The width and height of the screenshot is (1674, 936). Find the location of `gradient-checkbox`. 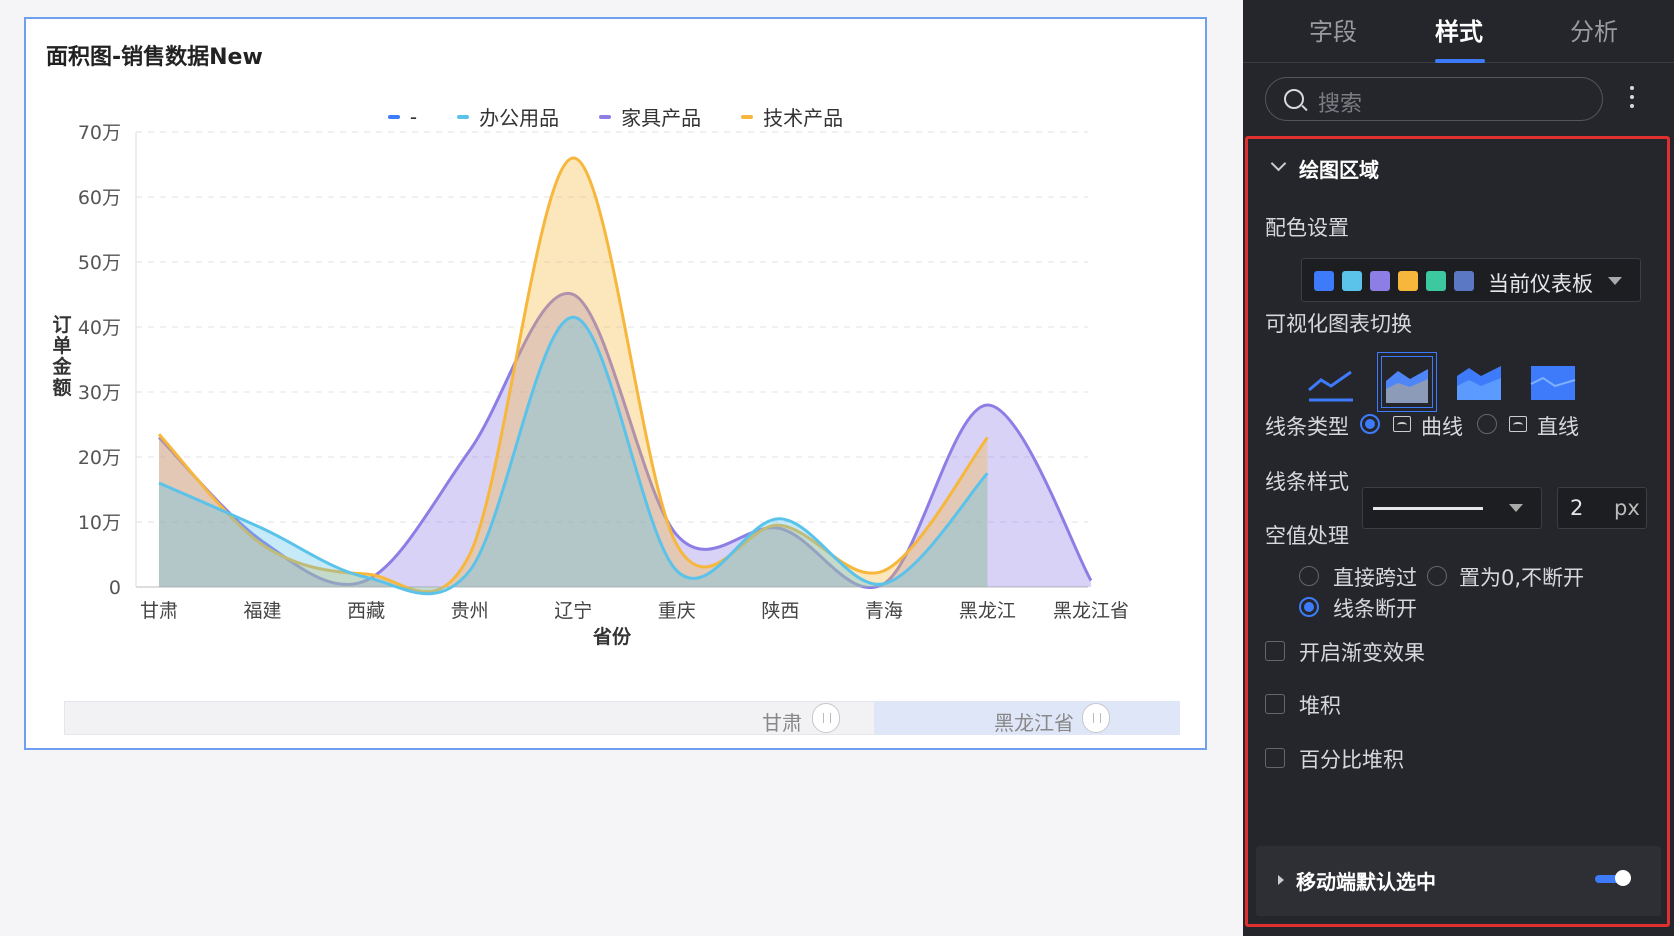

gradient-checkbox is located at coordinates (1275, 651).